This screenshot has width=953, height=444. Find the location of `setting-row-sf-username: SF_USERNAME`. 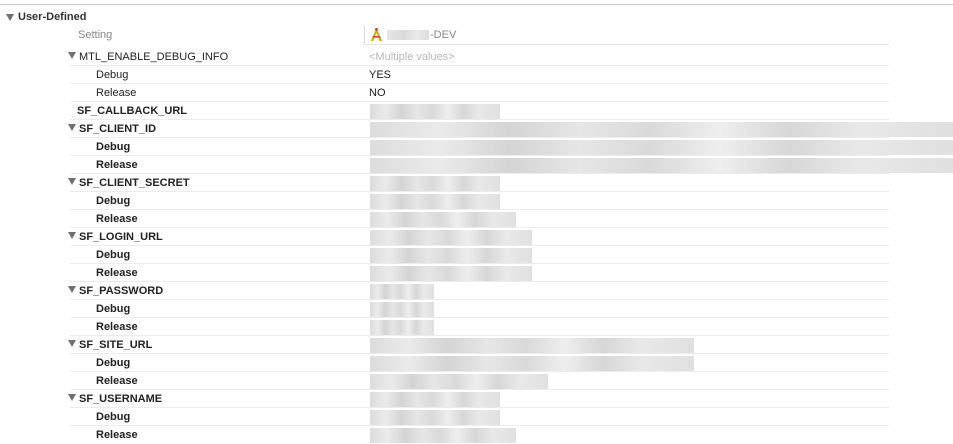

setting-row-sf-username: SF_USERNAME is located at coordinates (478, 399).